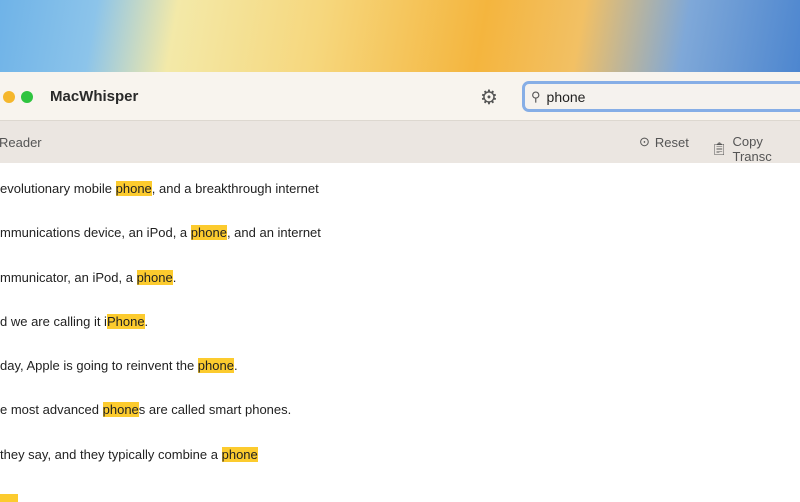  Describe the element at coordinates (536, 96) in the screenshot. I see `search-icon: ⚲` at that location.